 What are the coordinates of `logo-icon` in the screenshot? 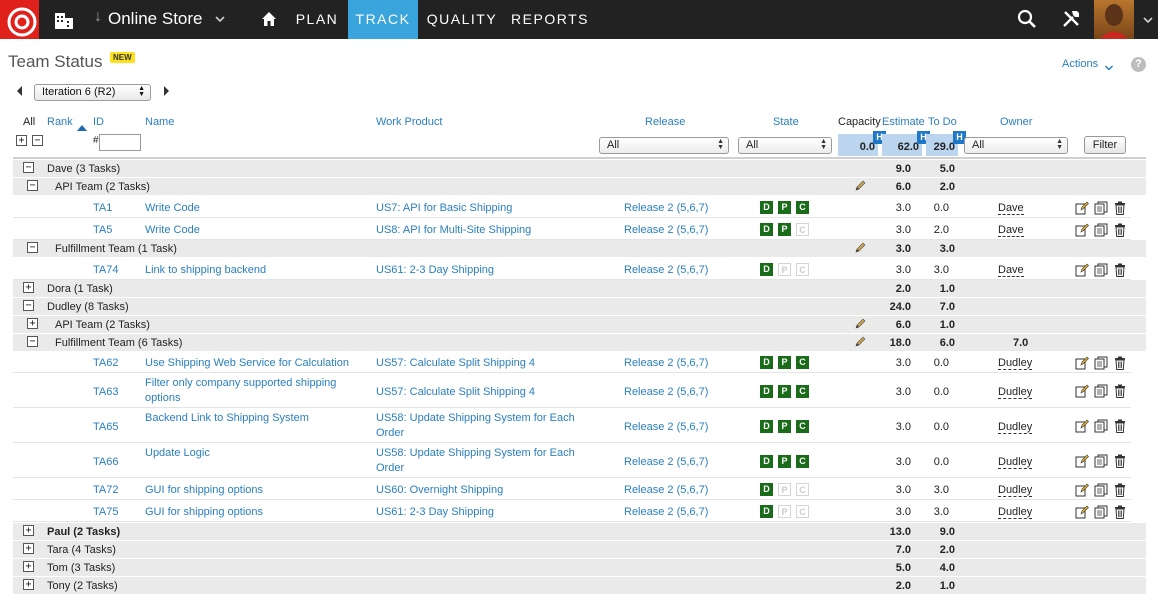 It's located at (19, 19).